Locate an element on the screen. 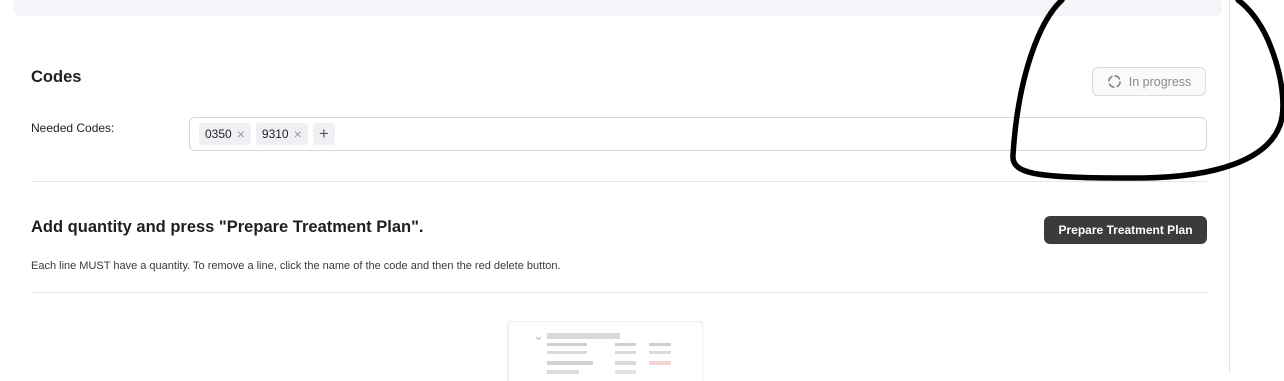  hand-drawn-circle-annotation is located at coordinates (1147, 90).